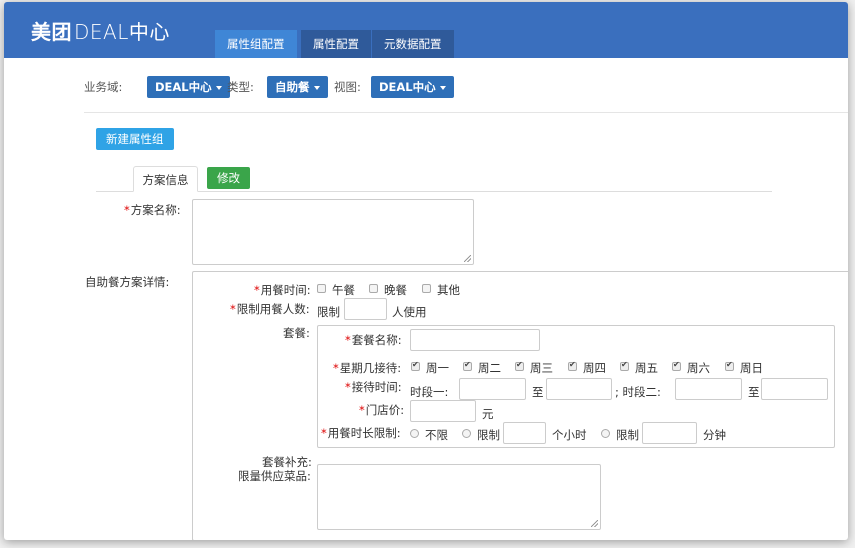 Image resolution: width=855 pixels, height=548 pixels. I want to click on dinner-label: 晚餐, so click(395, 290).